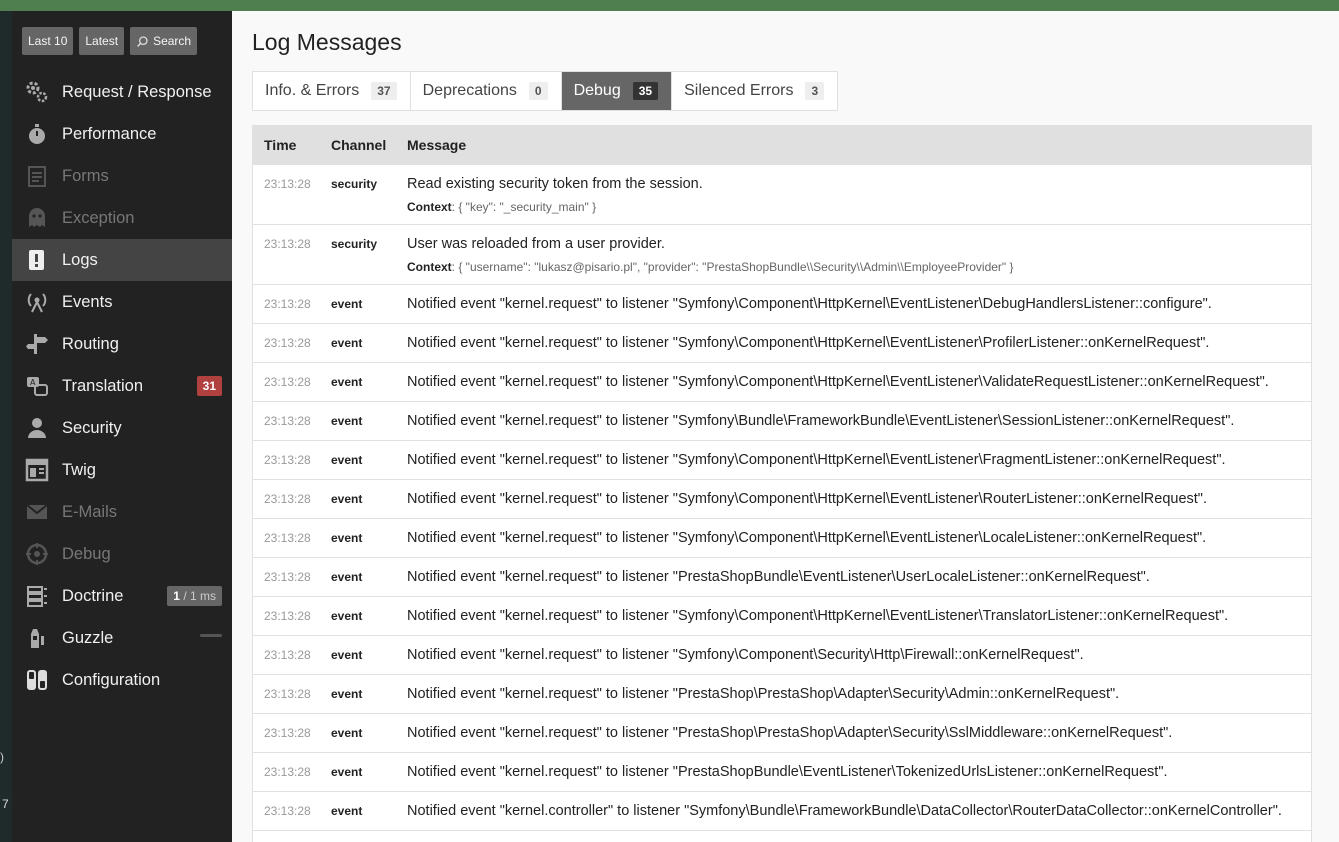 The width and height of the screenshot is (1339, 842). What do you see at coordinates (312, 90) in the screenshot?
I see `tab-label: Info. & Errors` at bounding box center [312, 90].